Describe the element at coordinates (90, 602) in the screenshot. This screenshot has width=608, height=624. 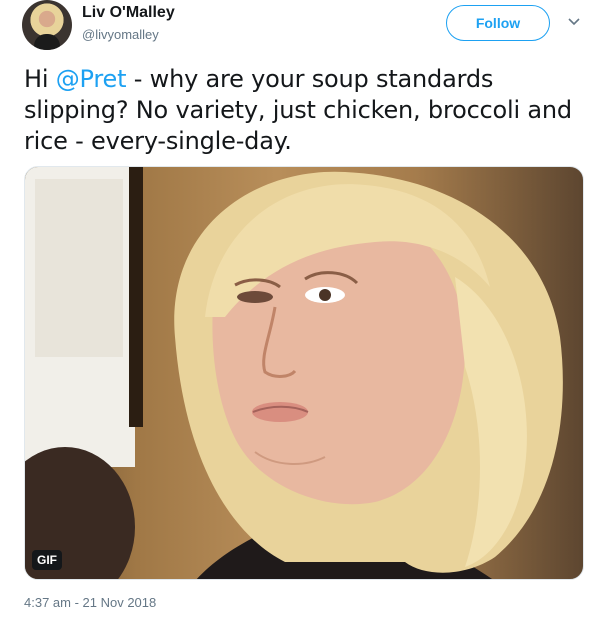
I see `timestamp: 4:37 am - 21 Nov 2018` at that location.